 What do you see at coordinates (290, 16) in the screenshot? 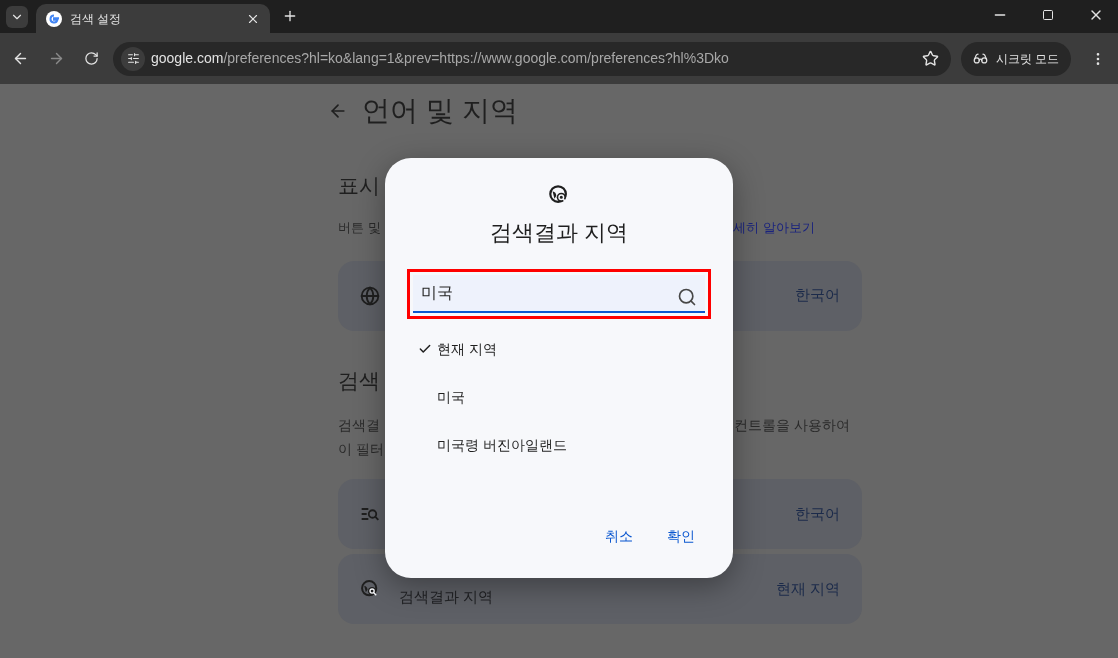
I see `new-tab-icon` at bounding box center [290, 16].